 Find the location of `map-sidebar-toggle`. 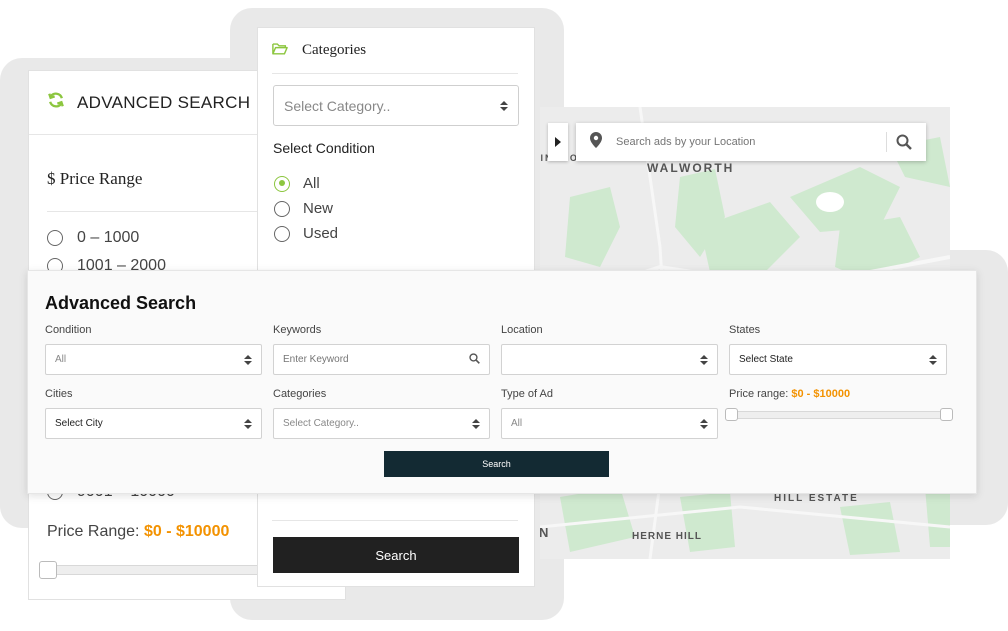

map-sidebar-toggle is located at coordinates (558, 142).